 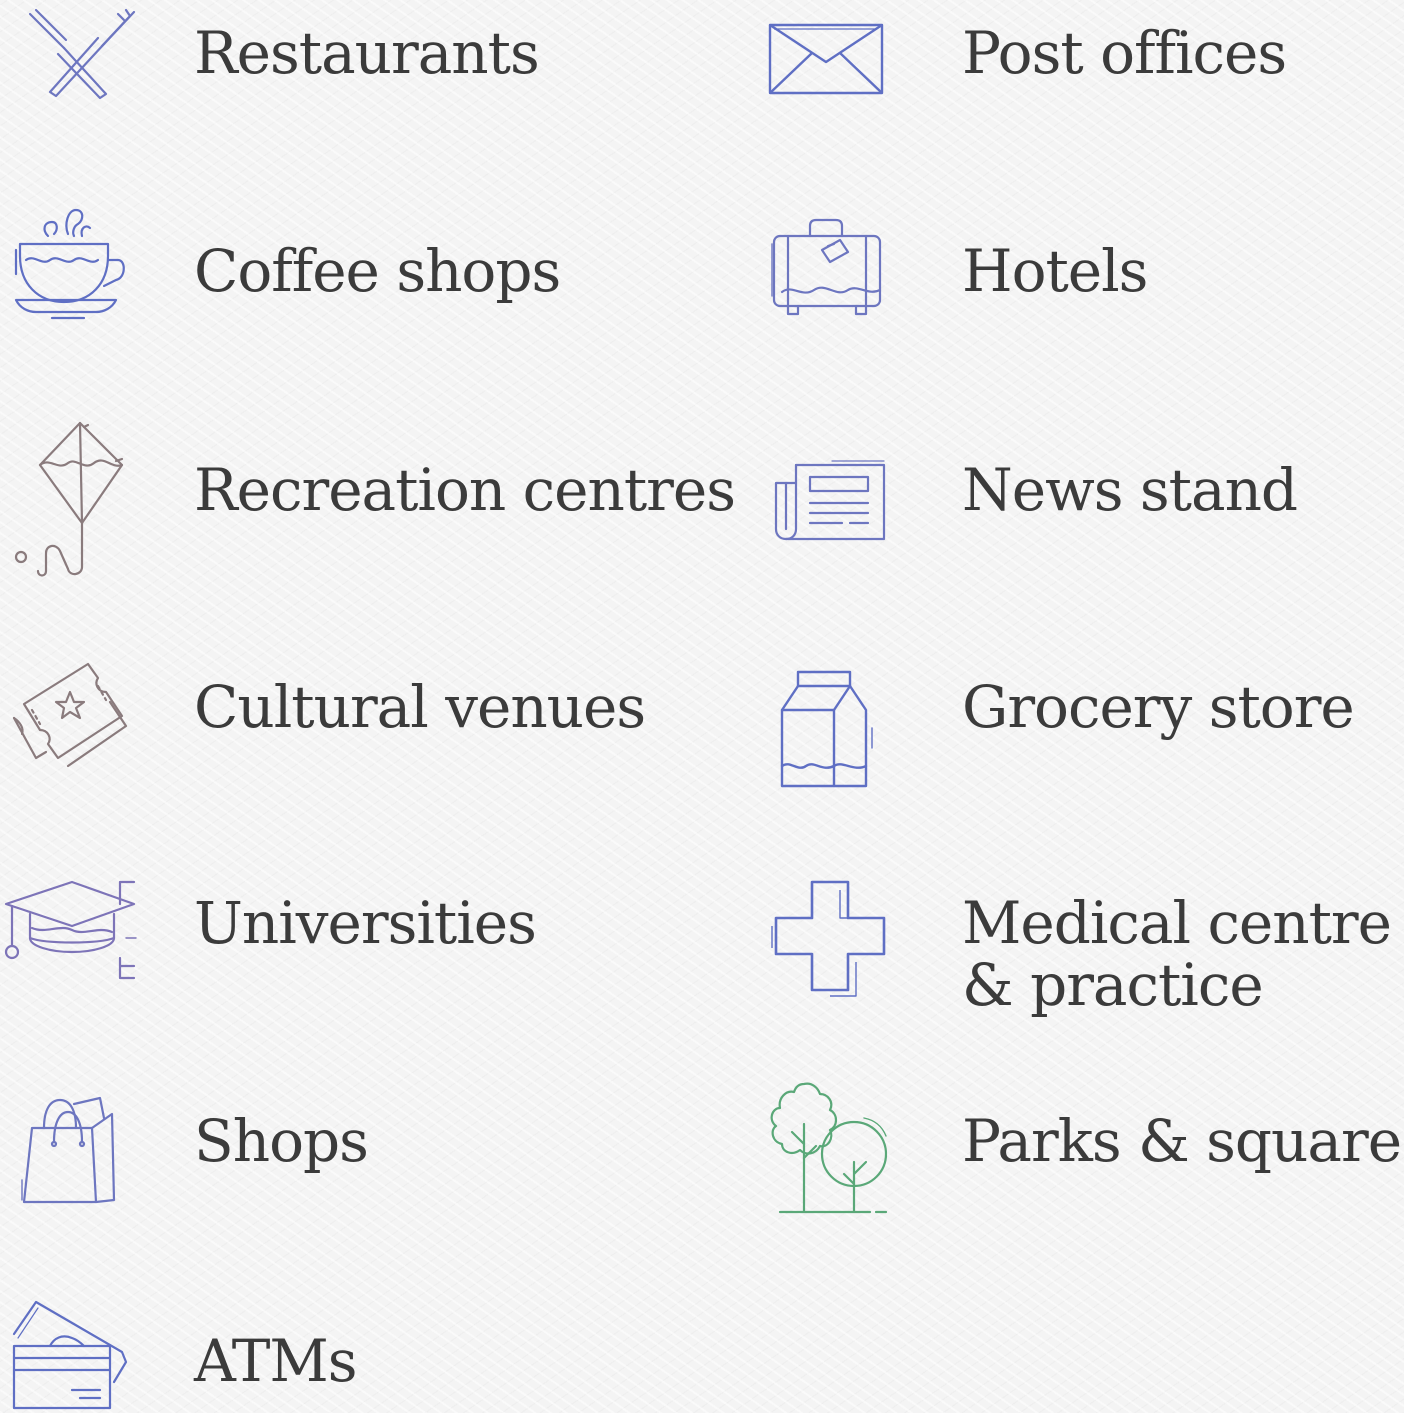 I want to click on amenity-label: Grocery store, so click(x=1158, y=707).